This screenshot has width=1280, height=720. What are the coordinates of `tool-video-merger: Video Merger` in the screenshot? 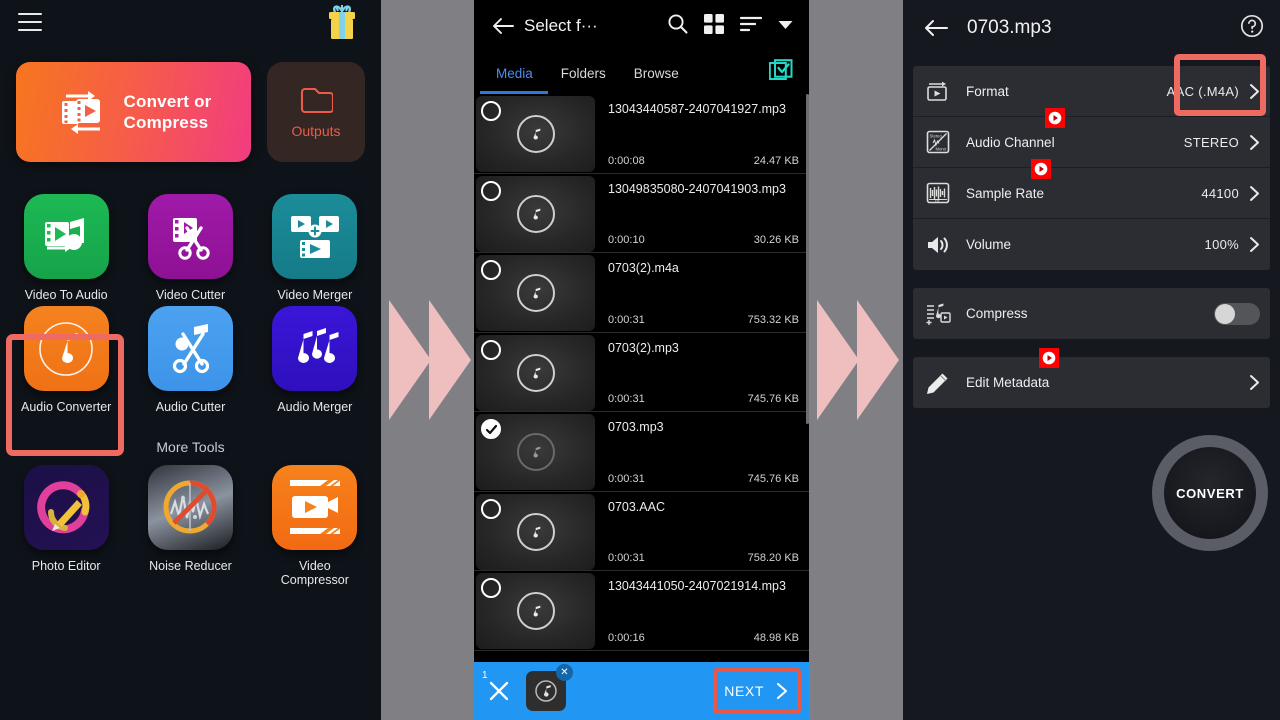 It's located at (315, 248).